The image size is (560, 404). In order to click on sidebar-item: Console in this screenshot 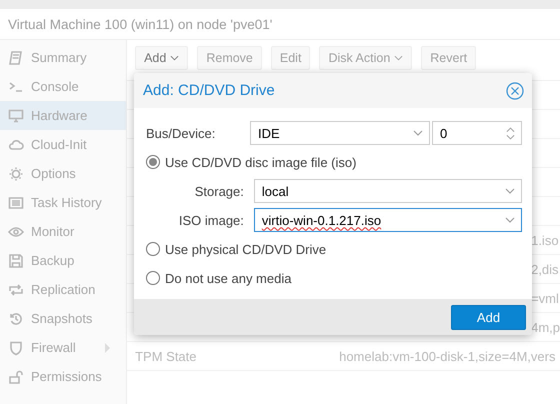, I will do `click(63, 86)`.